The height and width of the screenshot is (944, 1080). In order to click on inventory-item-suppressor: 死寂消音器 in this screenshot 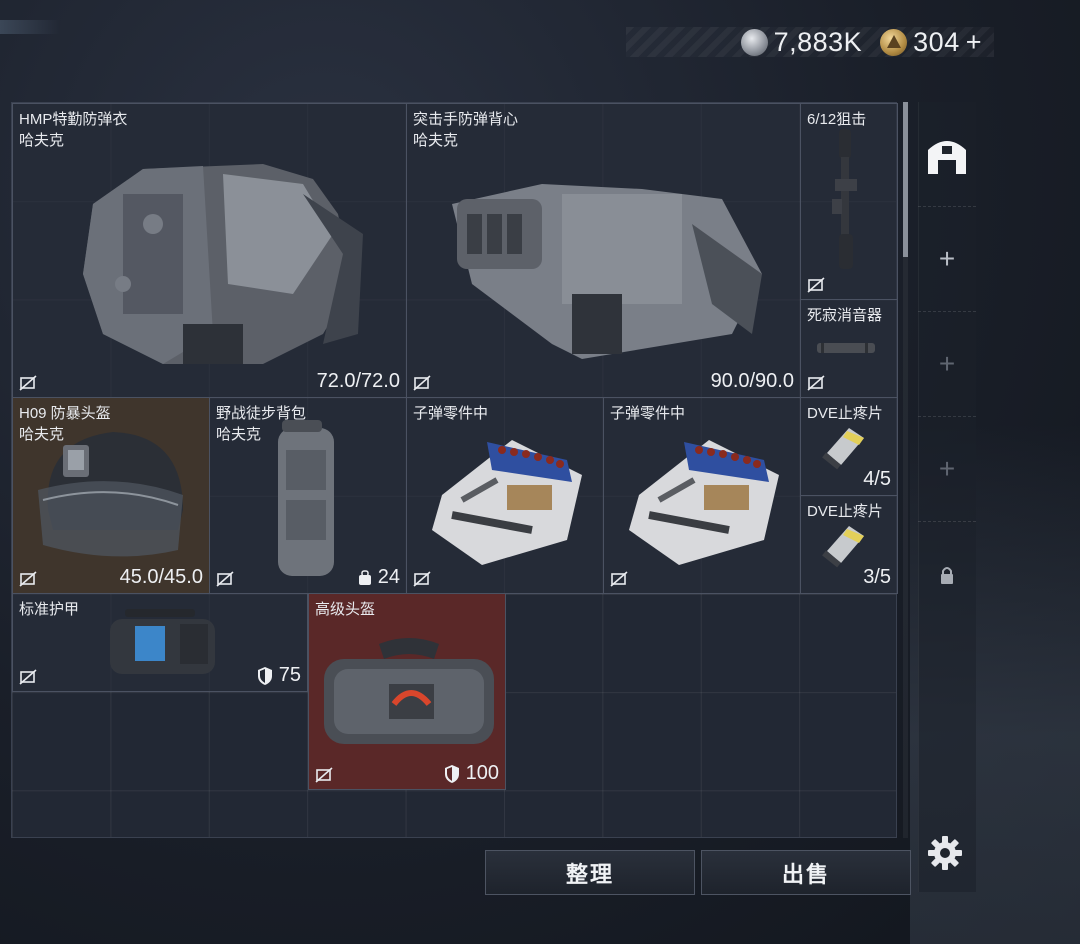, I will do `click(849, 348)`.